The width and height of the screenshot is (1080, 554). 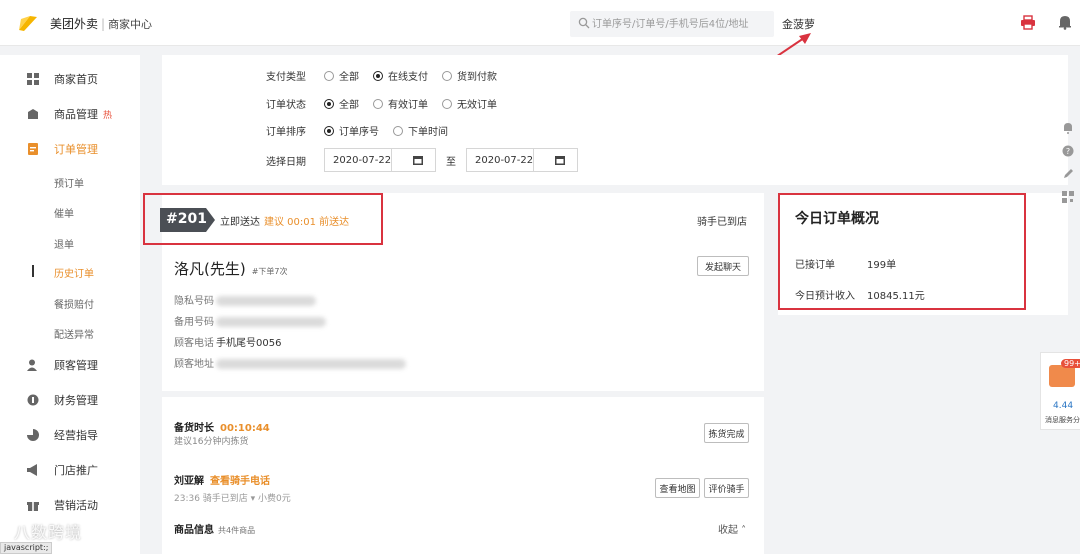 What do you see at coordinates (33, 435) in the screenshot?
I see `pie-icon` at bounding box center [33, 435].